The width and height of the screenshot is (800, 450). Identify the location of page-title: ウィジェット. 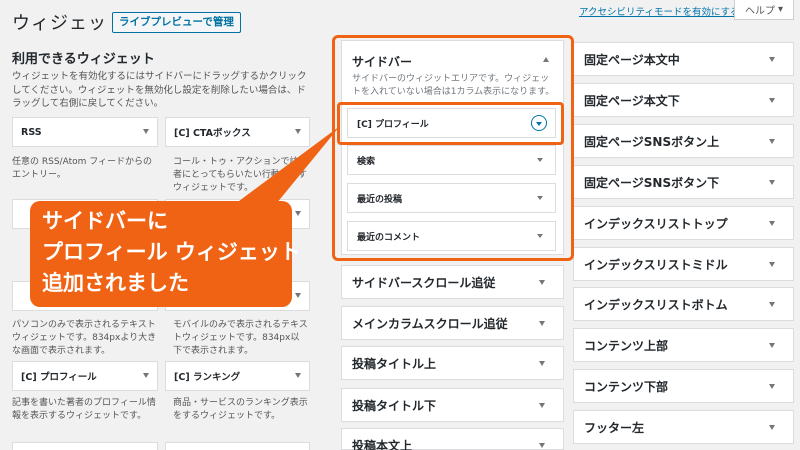
(69, 23).